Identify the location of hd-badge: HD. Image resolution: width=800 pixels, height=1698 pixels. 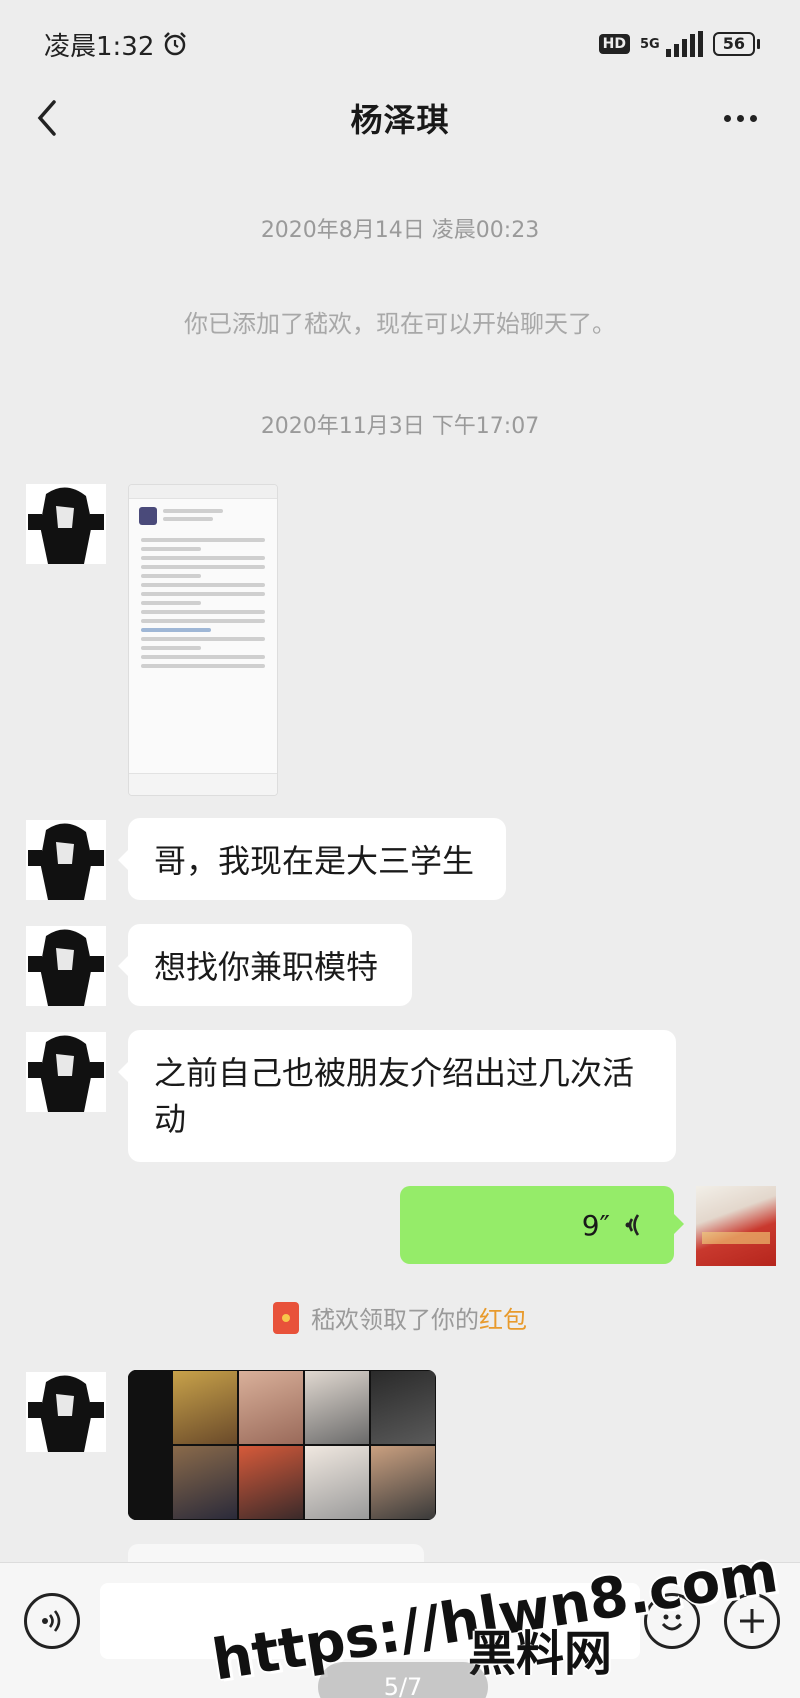
(614, 44).